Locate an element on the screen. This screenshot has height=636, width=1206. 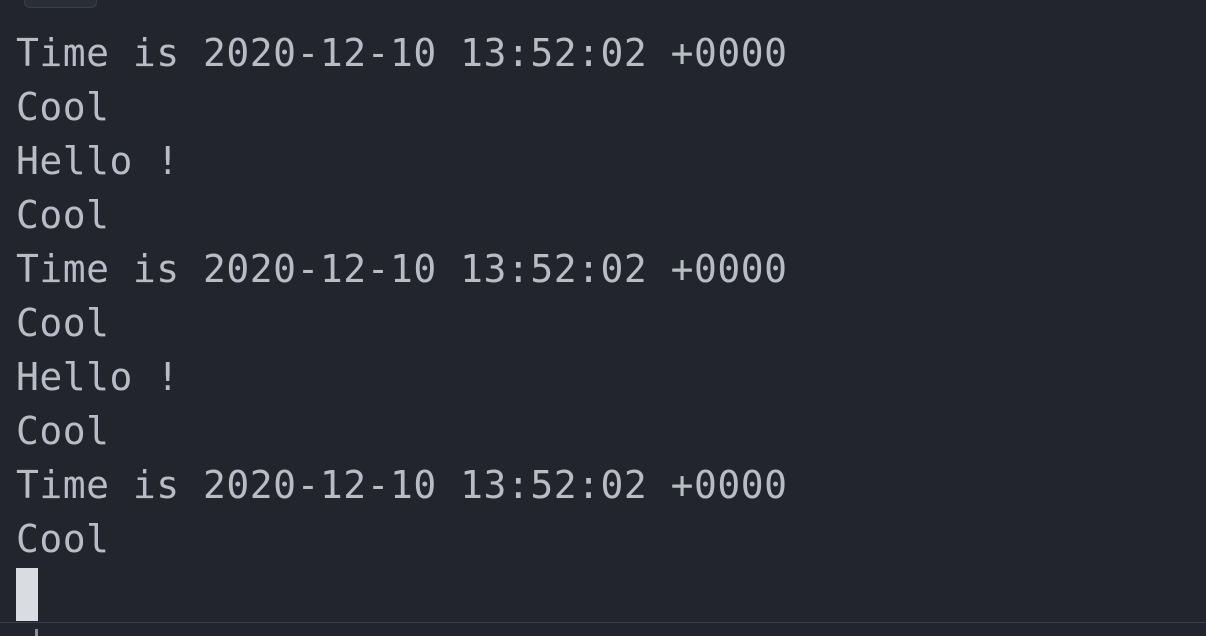
terminal-tab-handle is located at coordinates (60, 4).